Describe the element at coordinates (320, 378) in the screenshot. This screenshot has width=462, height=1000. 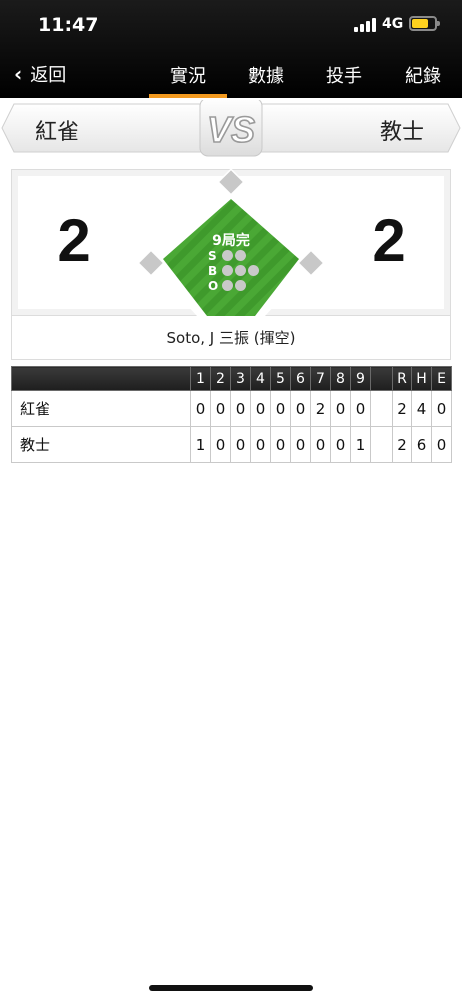
I see `inning-header: 7` at that location.